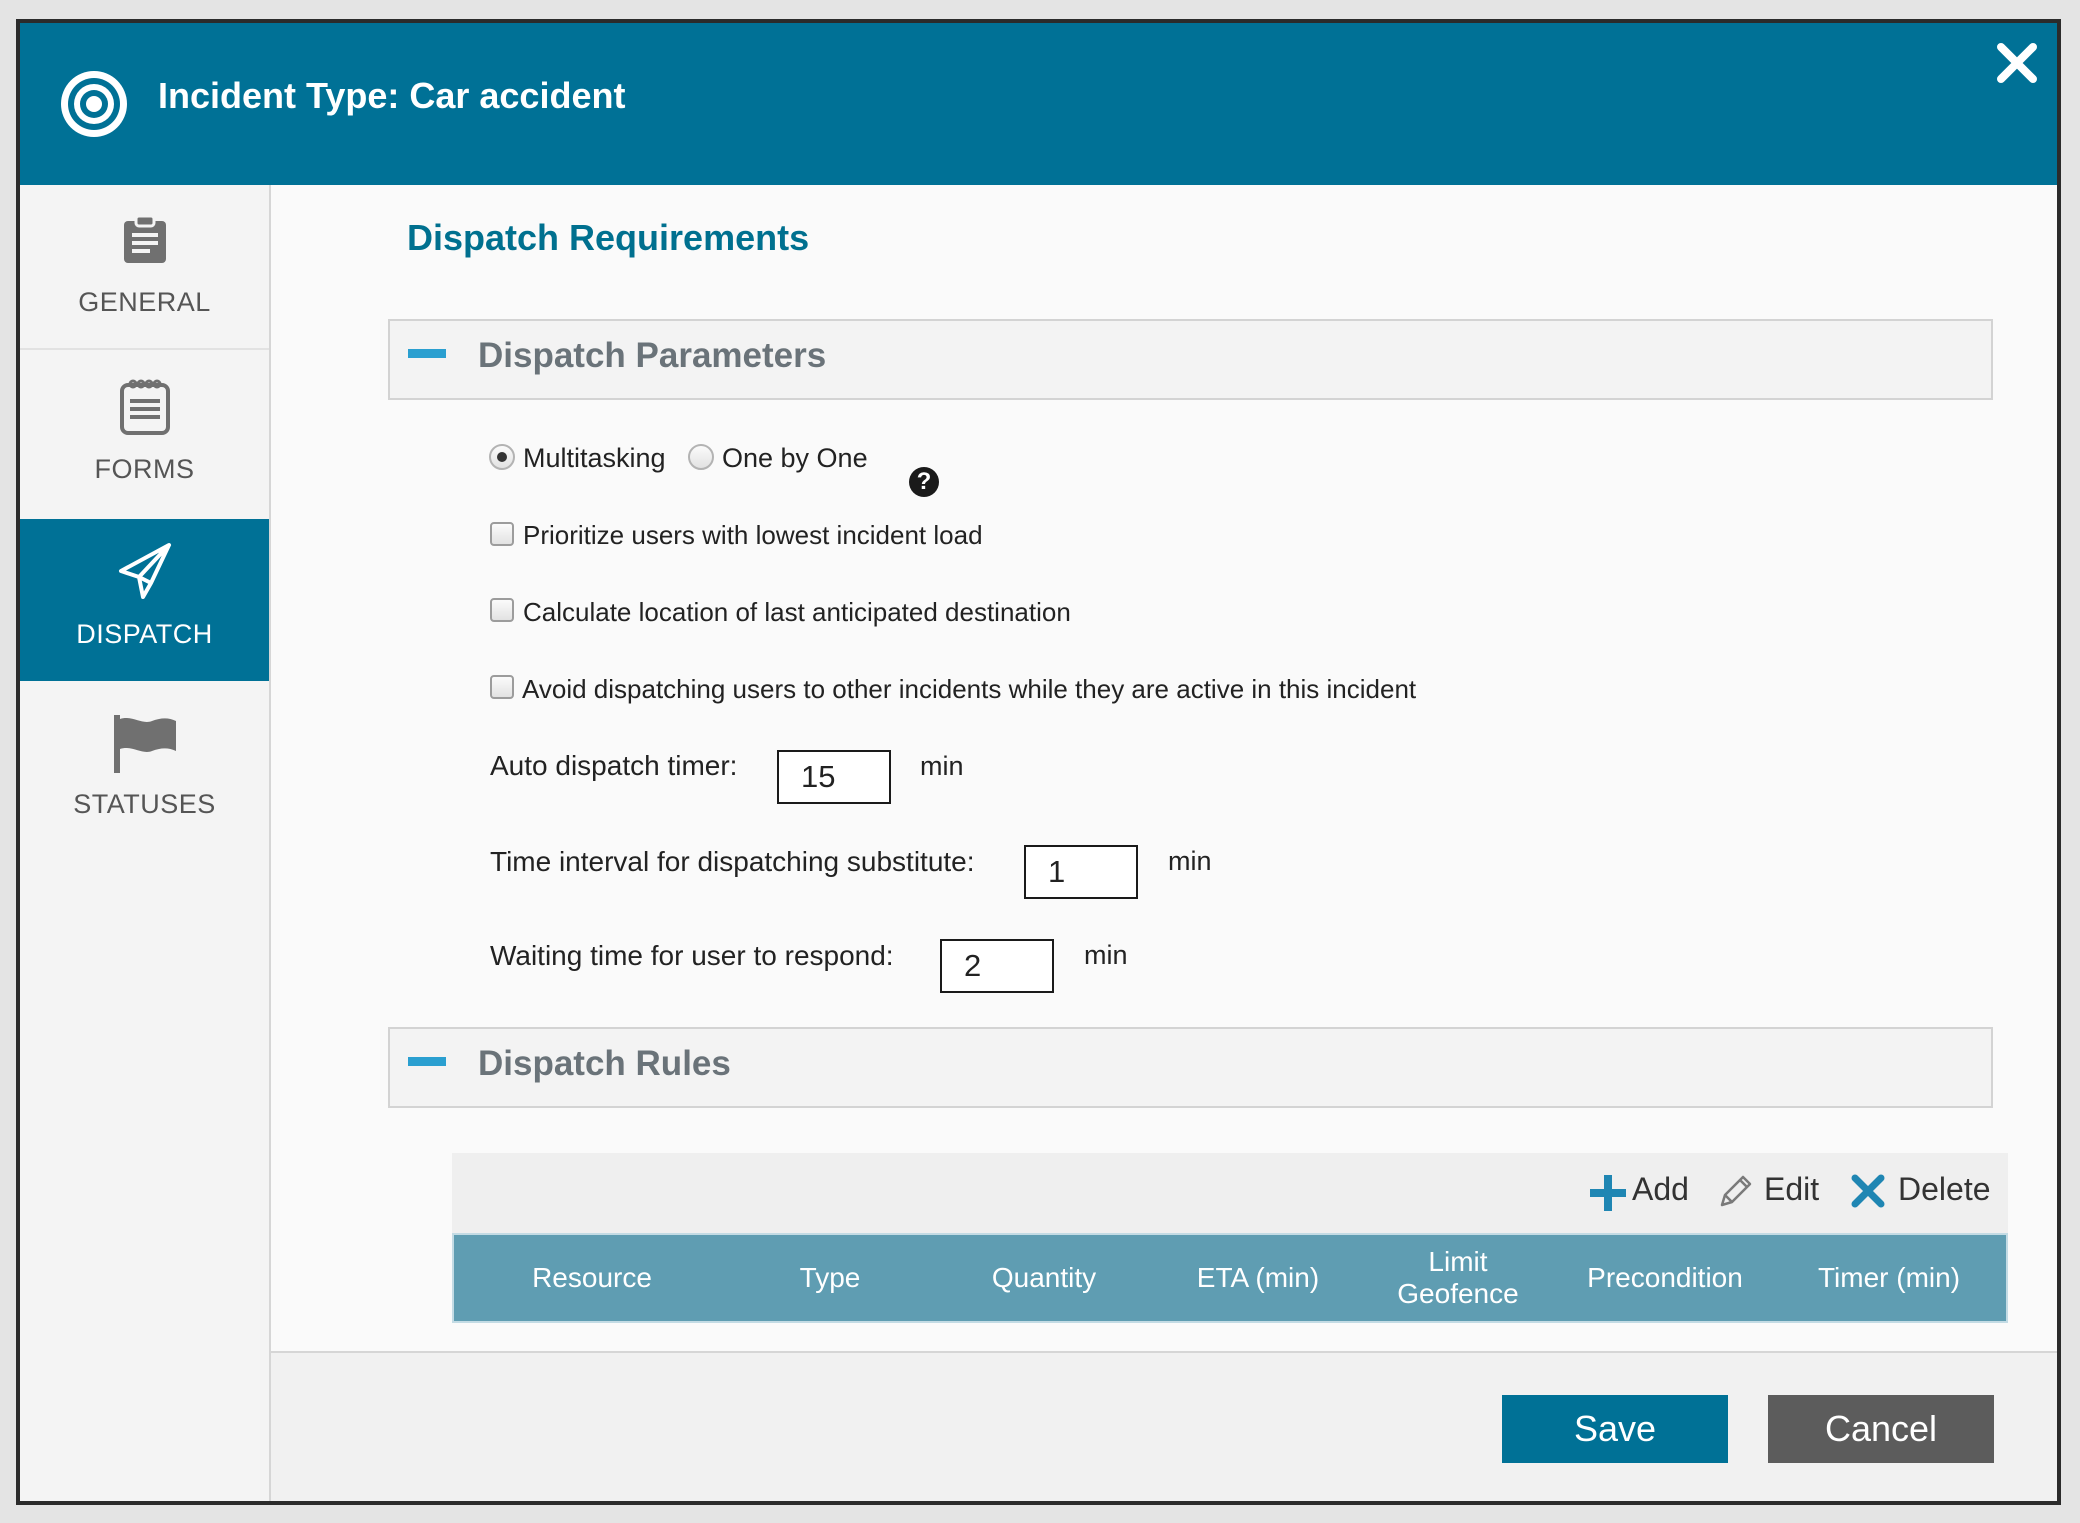 The width and height of the screenshot is (2080, 1523). What do you see at coordinates (1190, 1067) in the screenshot?
I see `dispatch-rules-header: Dispatch Rules` at bounding box center [1190, 1067].